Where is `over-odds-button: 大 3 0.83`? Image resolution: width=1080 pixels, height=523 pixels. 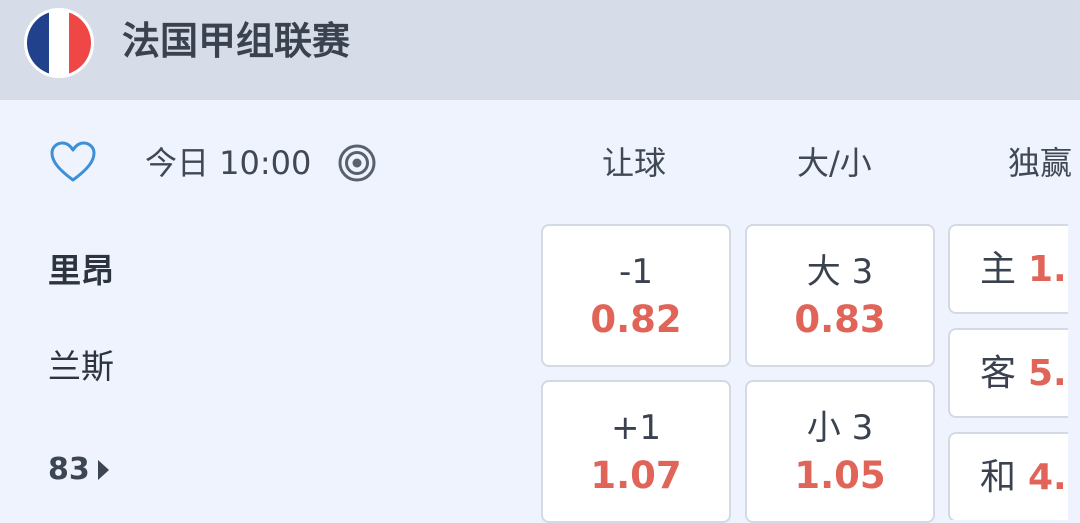 over-odds-button: 大 3 0.83 is located at coordinates (840, 295).